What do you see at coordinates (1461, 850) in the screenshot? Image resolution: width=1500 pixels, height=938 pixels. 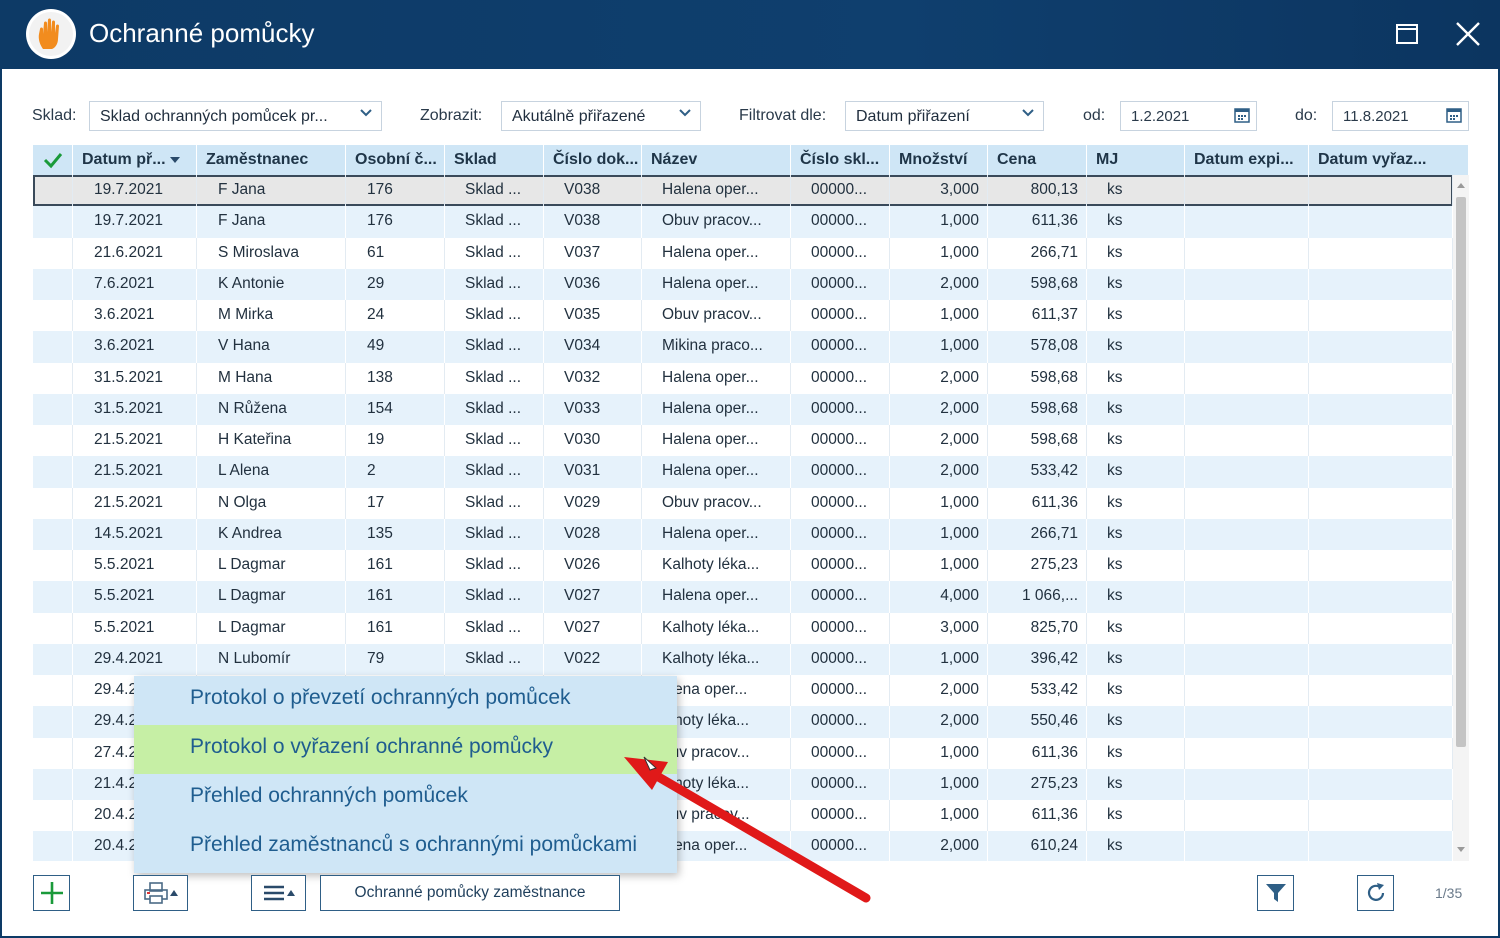 I see `scroll-down-icon` at bounding box center [1461, 850].